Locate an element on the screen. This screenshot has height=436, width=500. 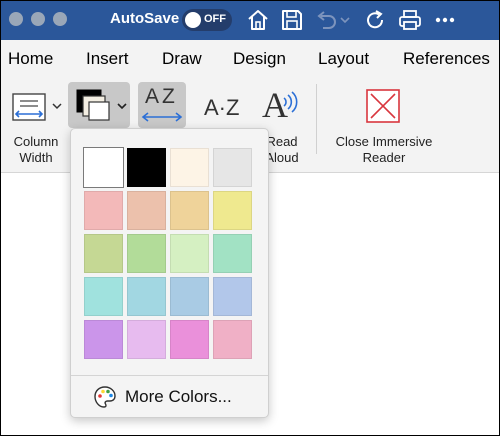
page-color-button is located at coordinates (99, 105).